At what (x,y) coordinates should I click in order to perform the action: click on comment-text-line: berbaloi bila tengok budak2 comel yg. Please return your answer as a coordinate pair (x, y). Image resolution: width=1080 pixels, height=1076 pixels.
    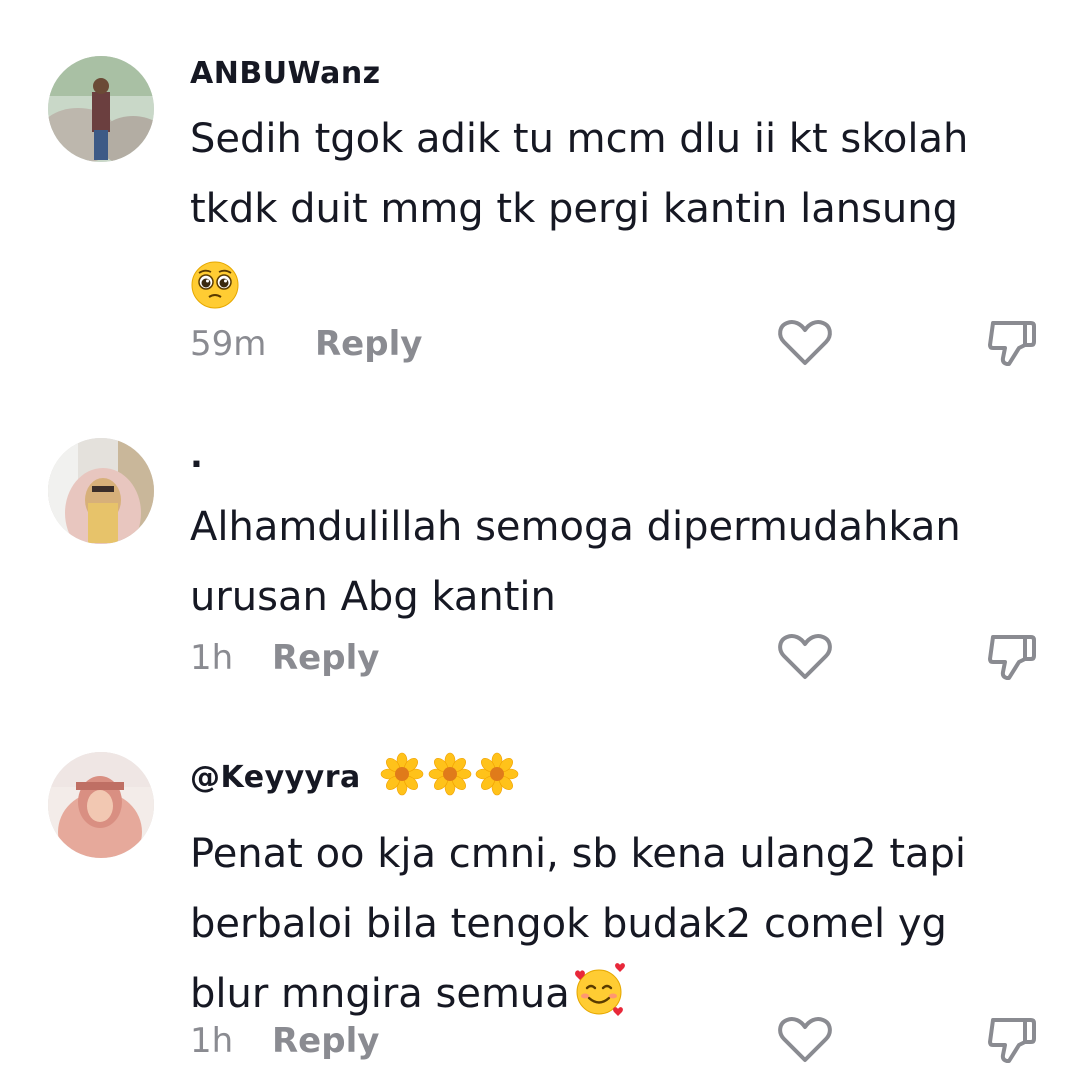
    Looking at the image, I should click on (568, 924).